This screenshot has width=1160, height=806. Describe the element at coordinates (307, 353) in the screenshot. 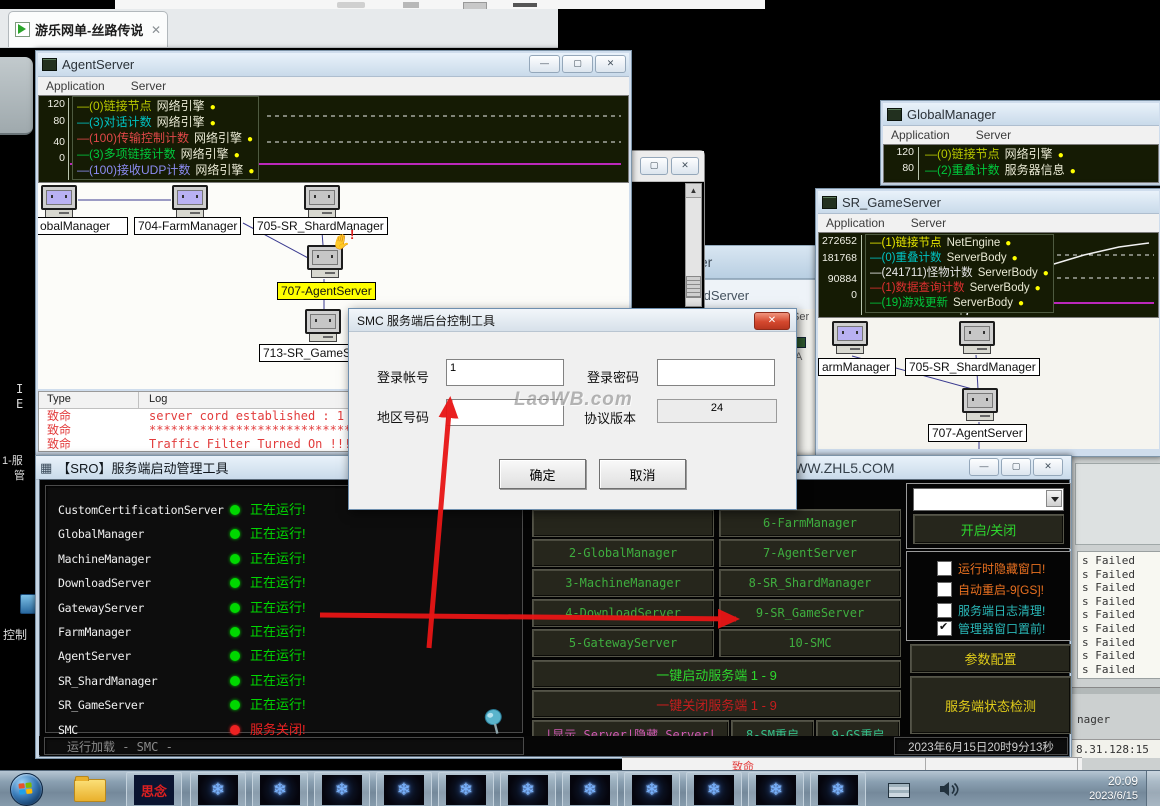

I see `node-label: 713-SR_GameS` at that location.